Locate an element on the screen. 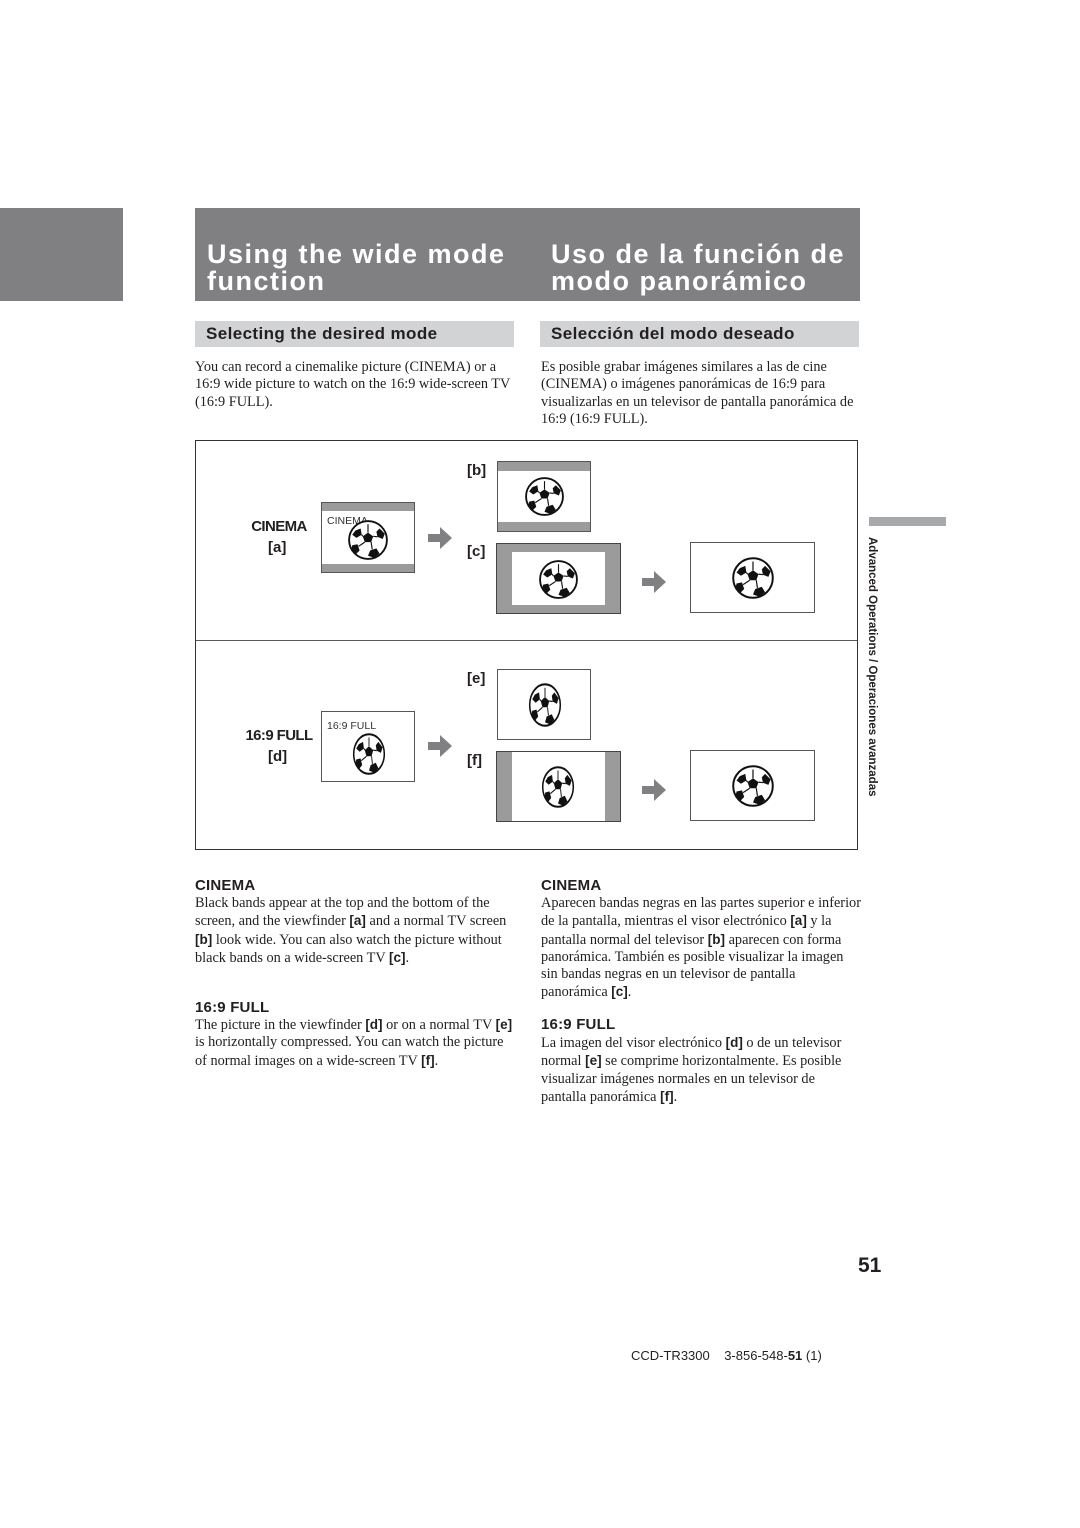 The height and width of the screenshot is (1528, 1080). normal-tv-cinema-screen is located at coordinates (544, 496).